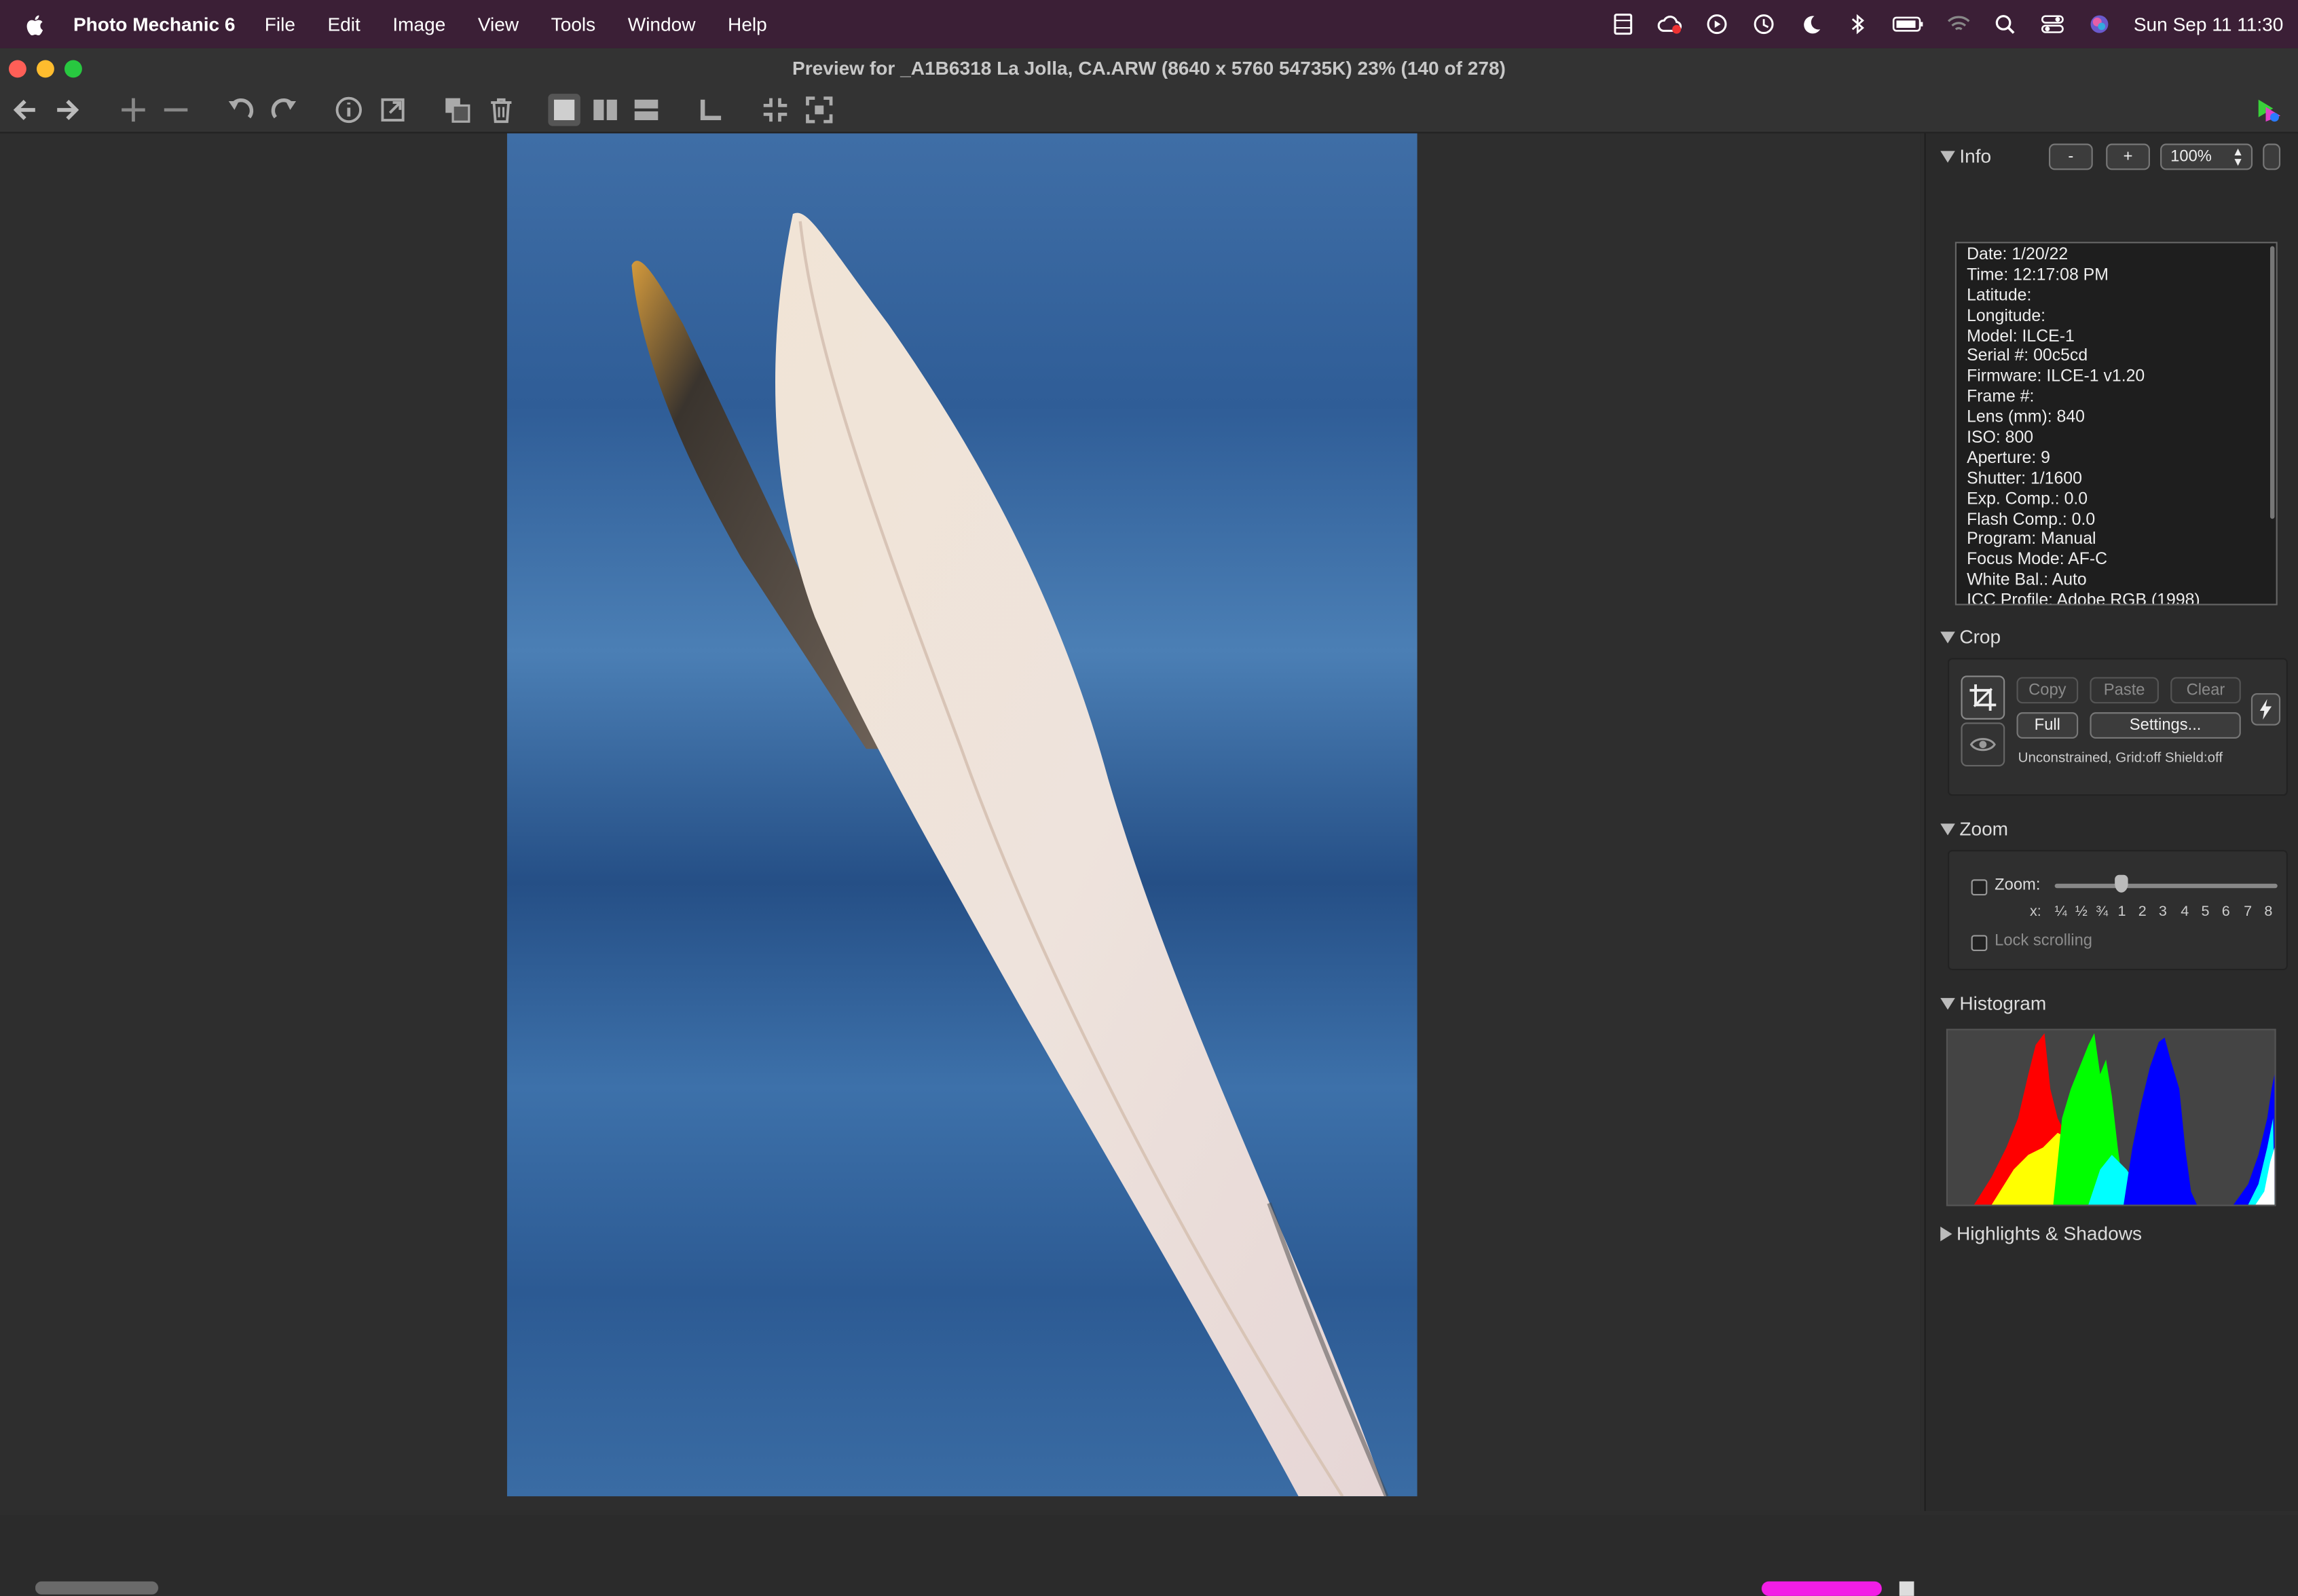 The width and height of the screenshot is (2298, 1596). Describe the element at coordinates (2272, 382) in the screenshot. I see `info-scrollbar` at that location.